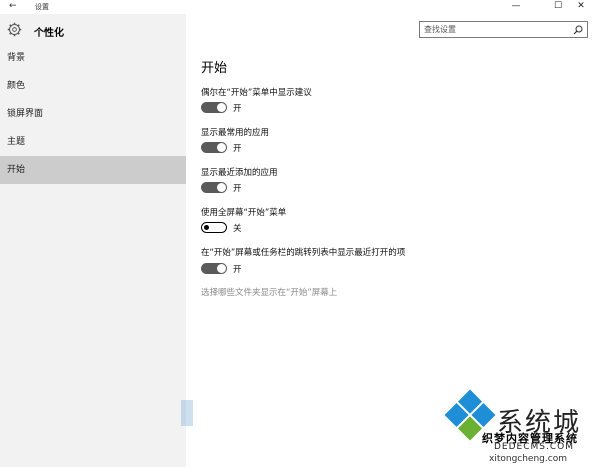 This screenshot has width=594, height=467. What do you see at coordinates (297, 7) in the screenshot?
I see `title-bar: ← 设置 — ☐ ✕` at bounding box center [297, 7].